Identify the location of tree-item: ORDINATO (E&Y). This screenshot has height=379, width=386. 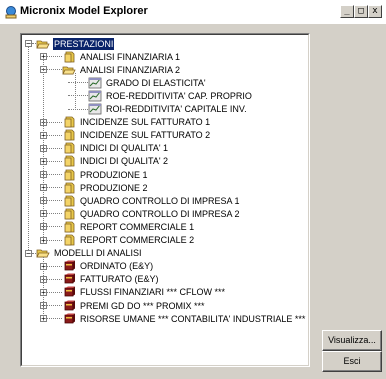
(108, 266).